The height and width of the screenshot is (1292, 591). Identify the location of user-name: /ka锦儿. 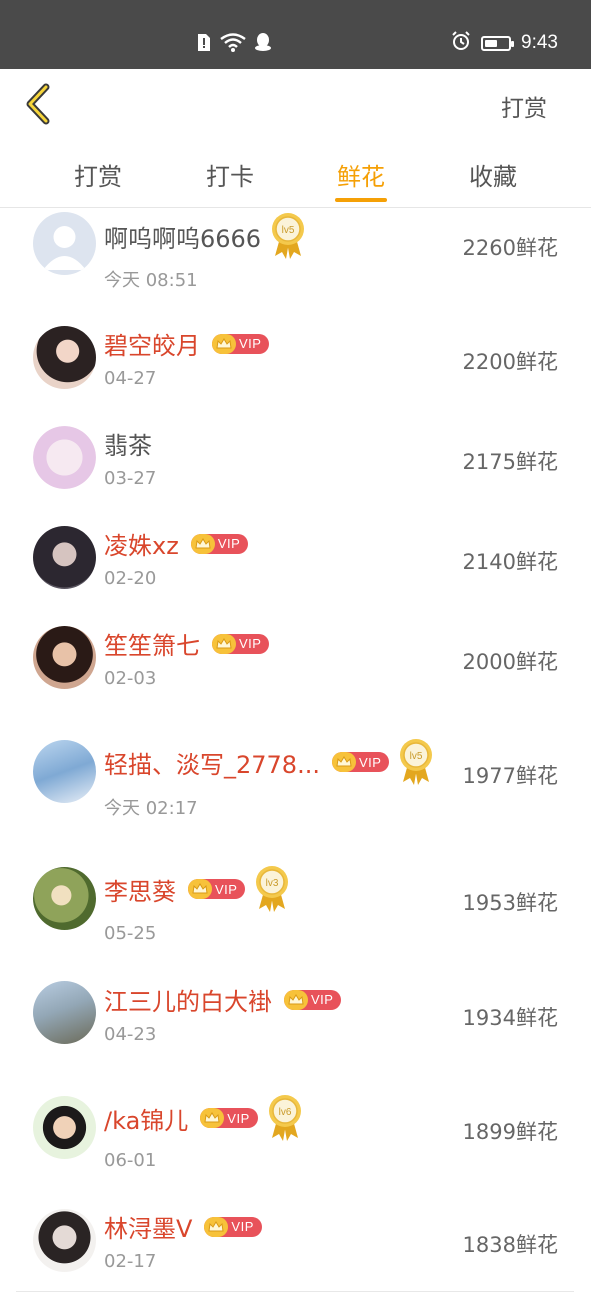
(146, 1118).